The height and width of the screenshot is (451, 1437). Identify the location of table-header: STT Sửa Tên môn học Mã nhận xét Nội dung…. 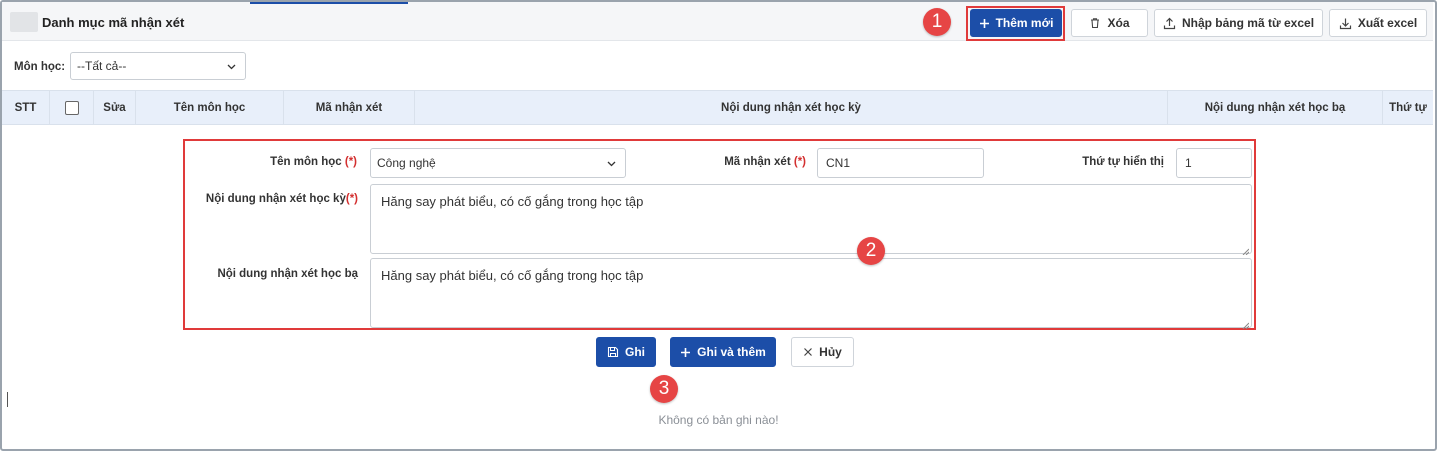
(717, 107).